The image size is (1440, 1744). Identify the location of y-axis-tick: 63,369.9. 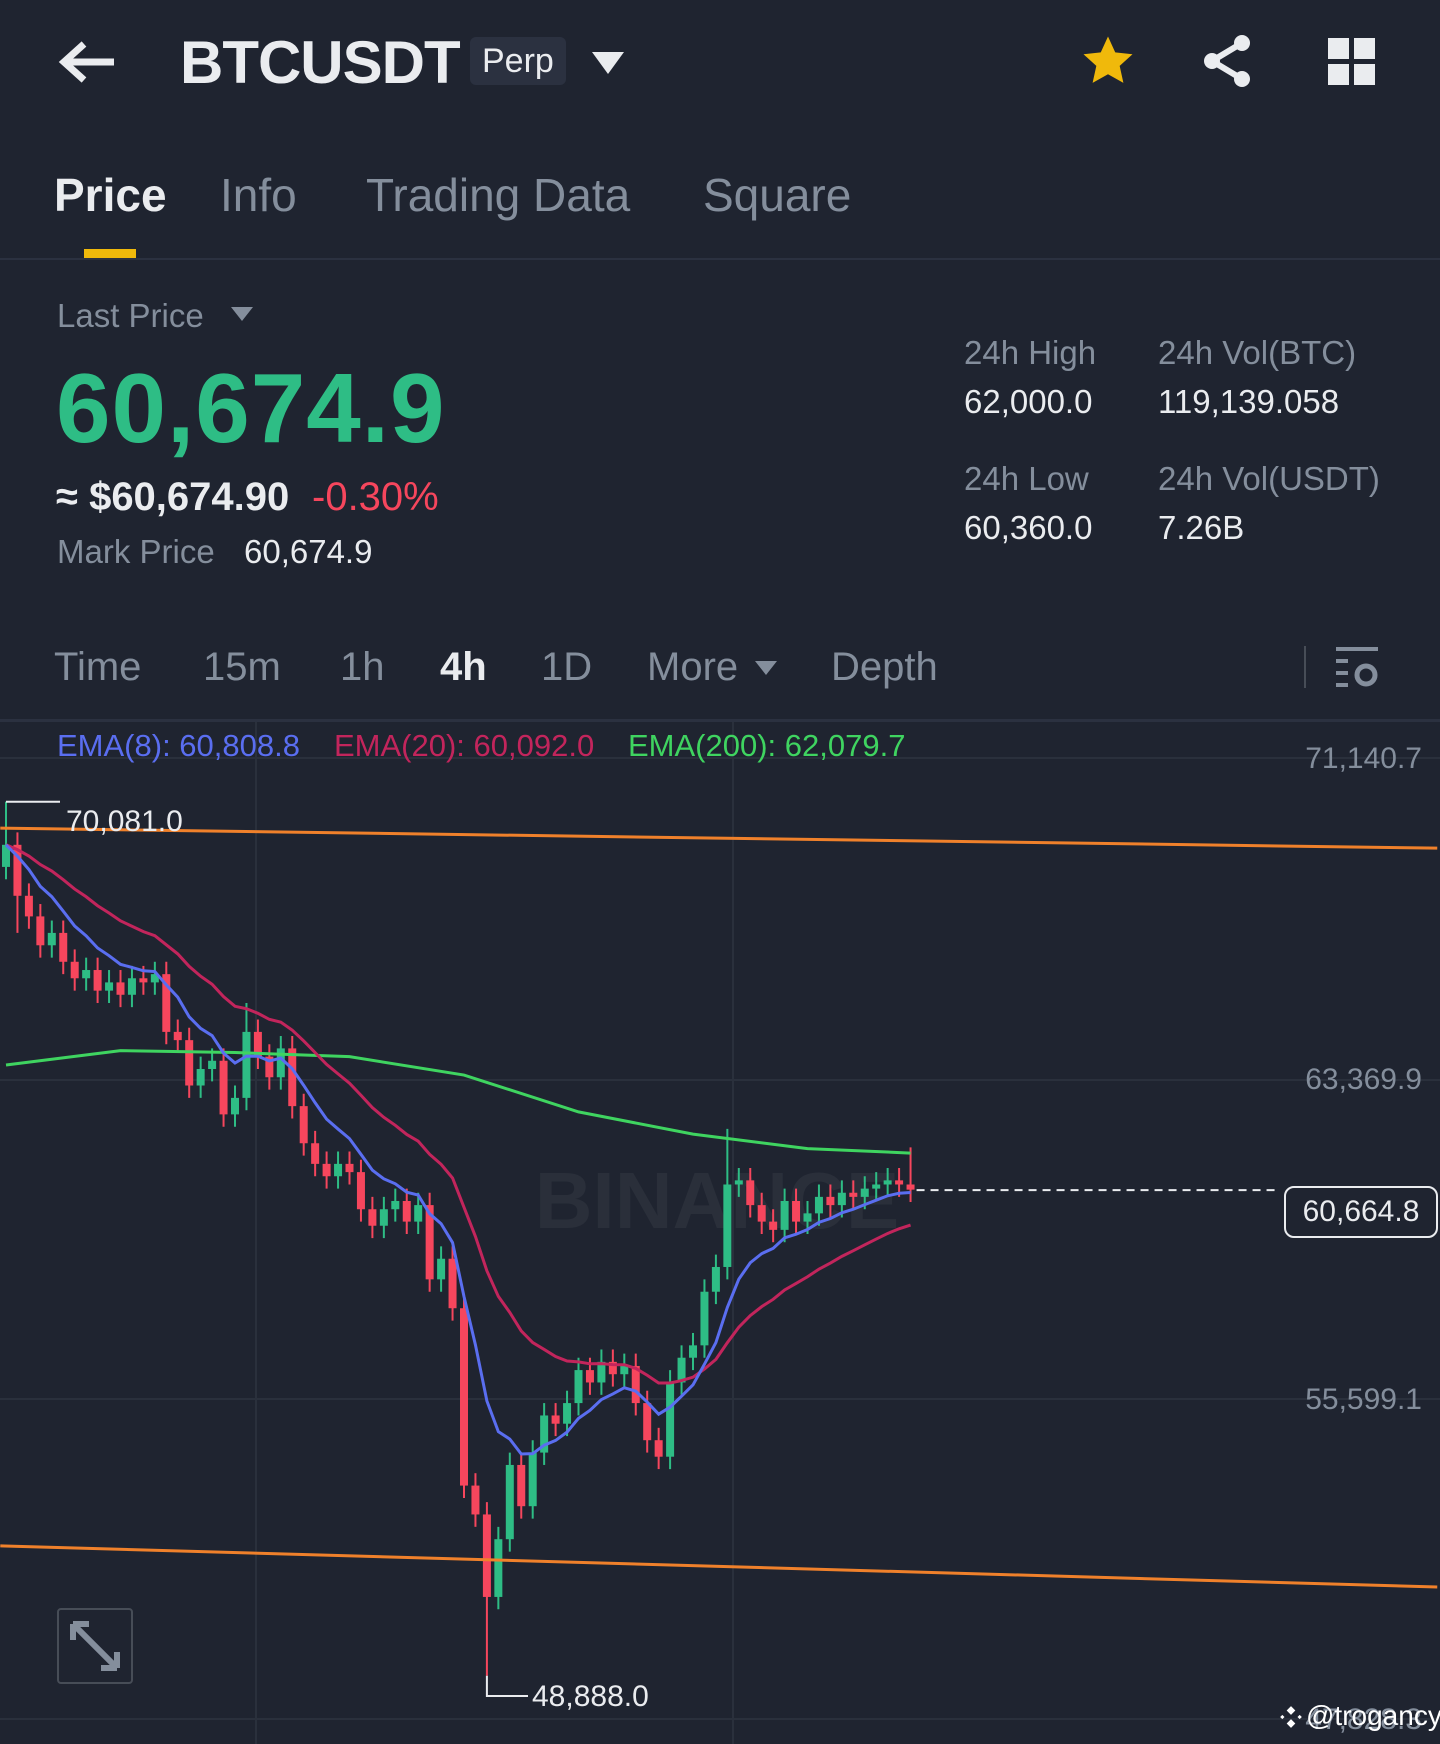
(1363, 1079).